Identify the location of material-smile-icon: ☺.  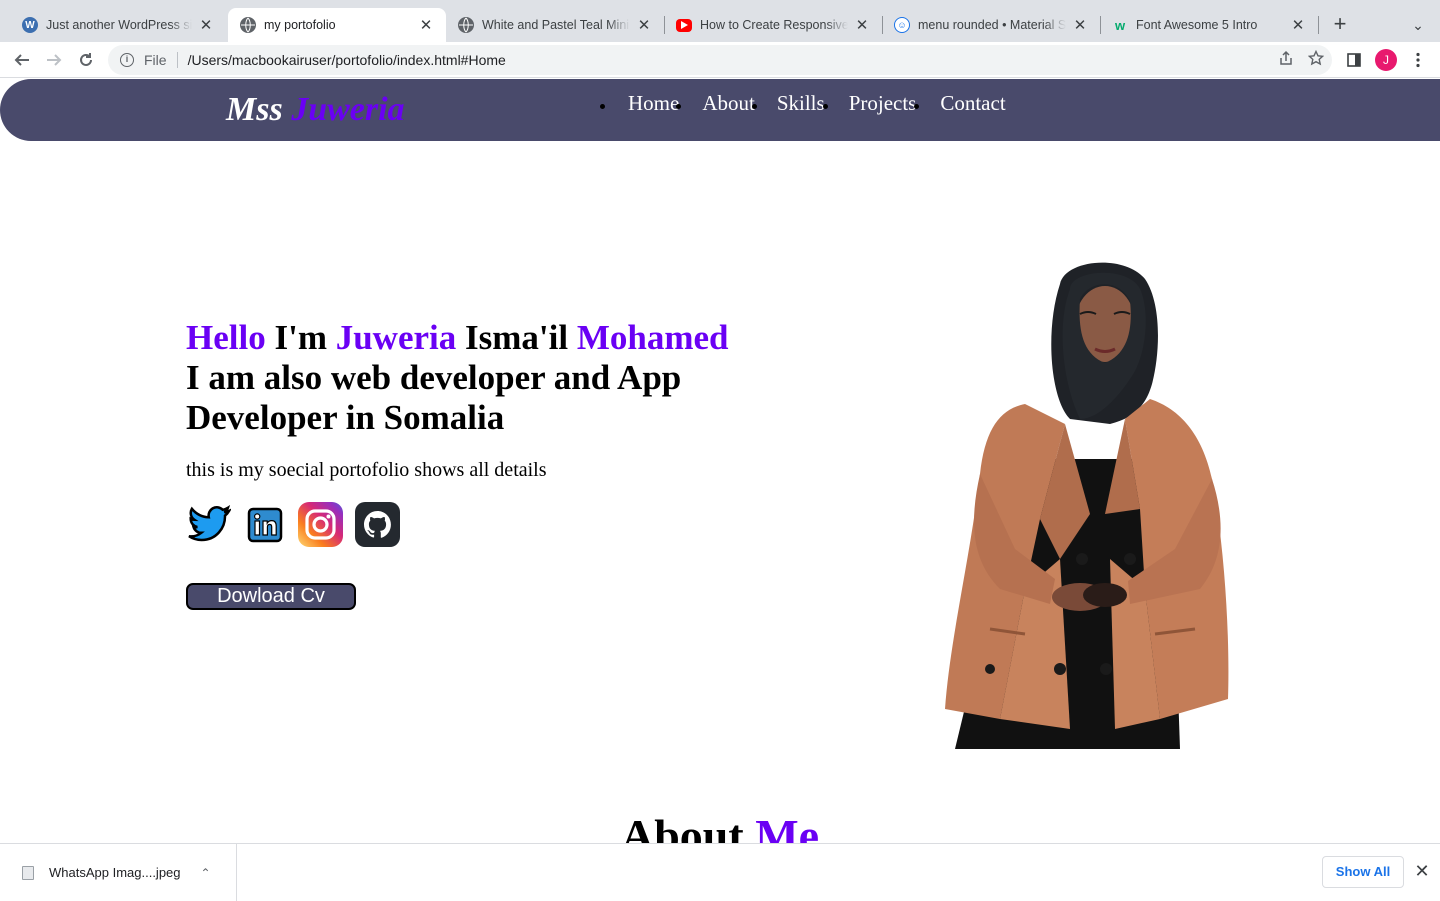
(902, 25).